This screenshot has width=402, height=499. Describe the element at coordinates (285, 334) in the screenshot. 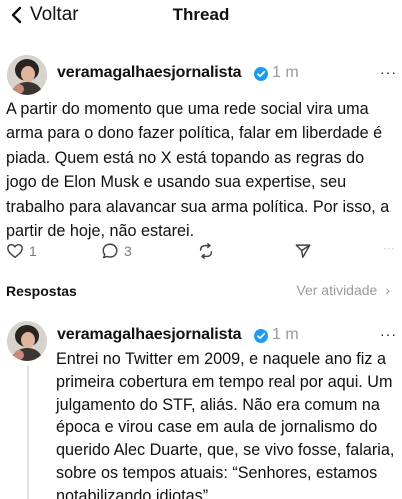

I see `reply-time: 1 m` at that location.